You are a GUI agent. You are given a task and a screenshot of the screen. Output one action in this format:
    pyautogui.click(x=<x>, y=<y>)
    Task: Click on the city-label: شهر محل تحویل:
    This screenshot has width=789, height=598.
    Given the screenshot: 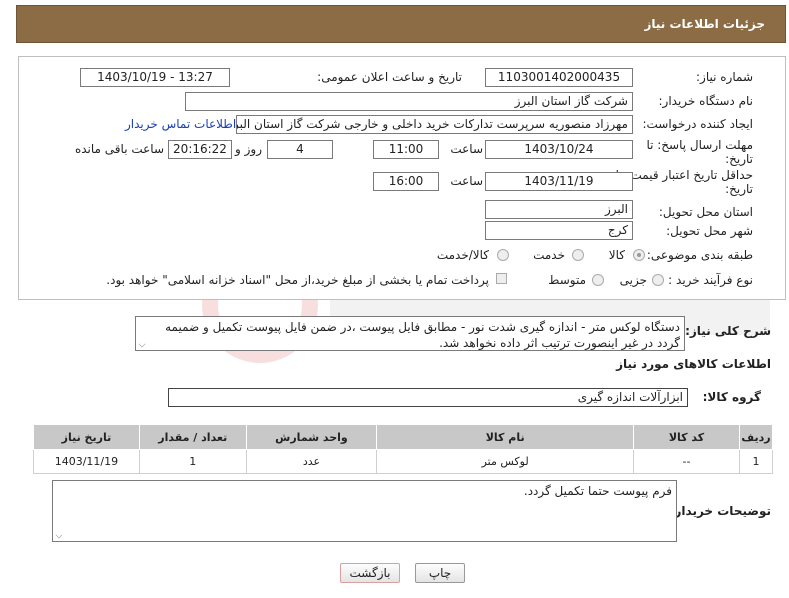 What is the action you would take?
    pyautogui.click(x=709, y=231)
    